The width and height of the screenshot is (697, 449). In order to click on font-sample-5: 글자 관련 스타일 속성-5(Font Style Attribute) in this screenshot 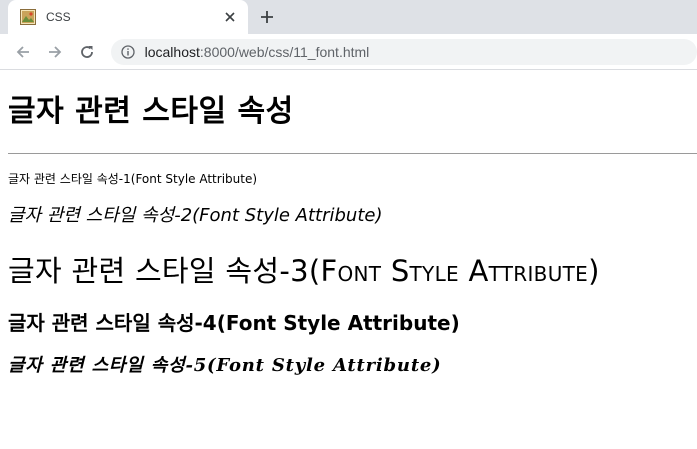, I will do `click(225, 365)`.